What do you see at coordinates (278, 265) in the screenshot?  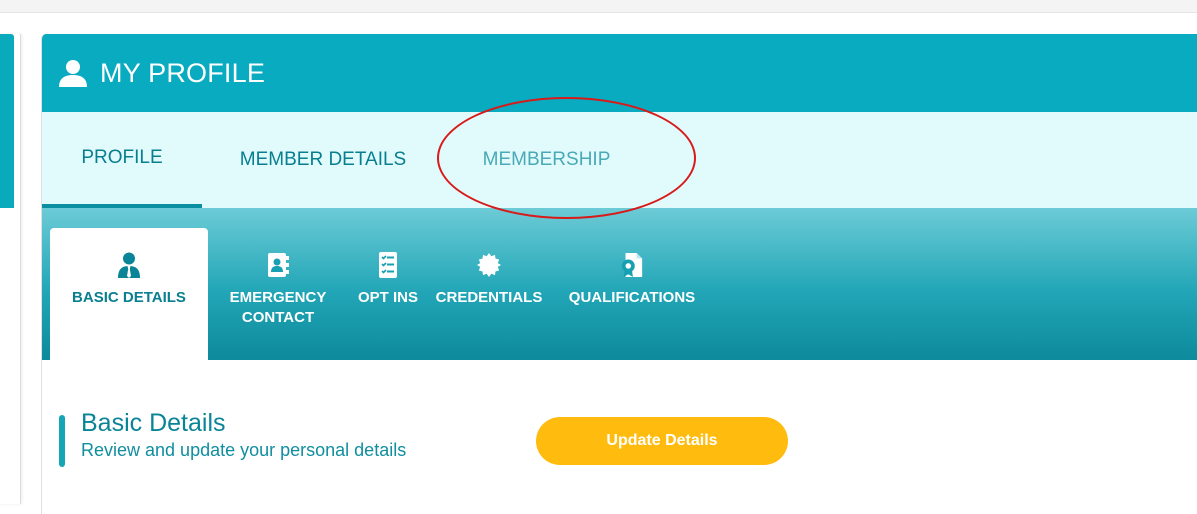 I see `contact-card-icon` at bounding box center [278, 265].